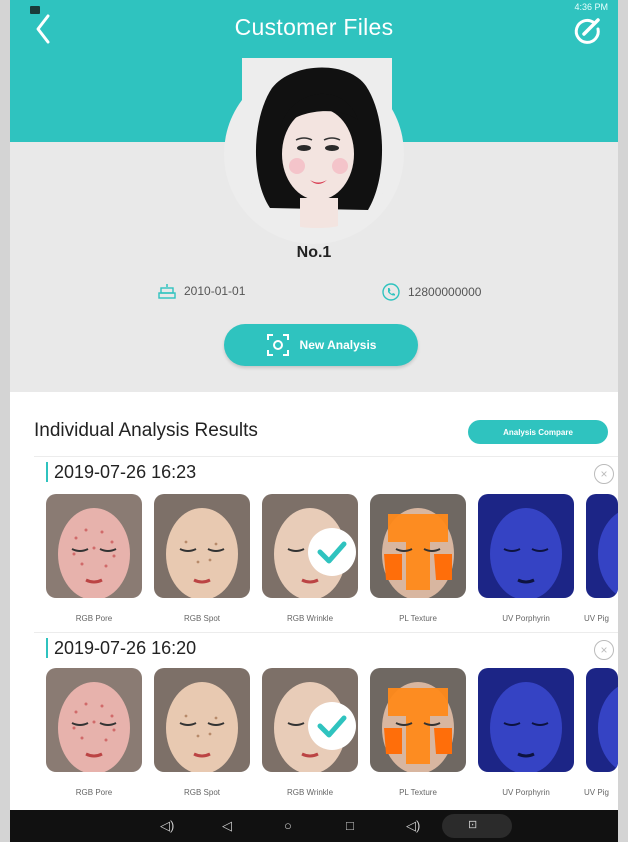 This screenshot has width=628, height=842. I want to click on avatar, so click(317, 143).